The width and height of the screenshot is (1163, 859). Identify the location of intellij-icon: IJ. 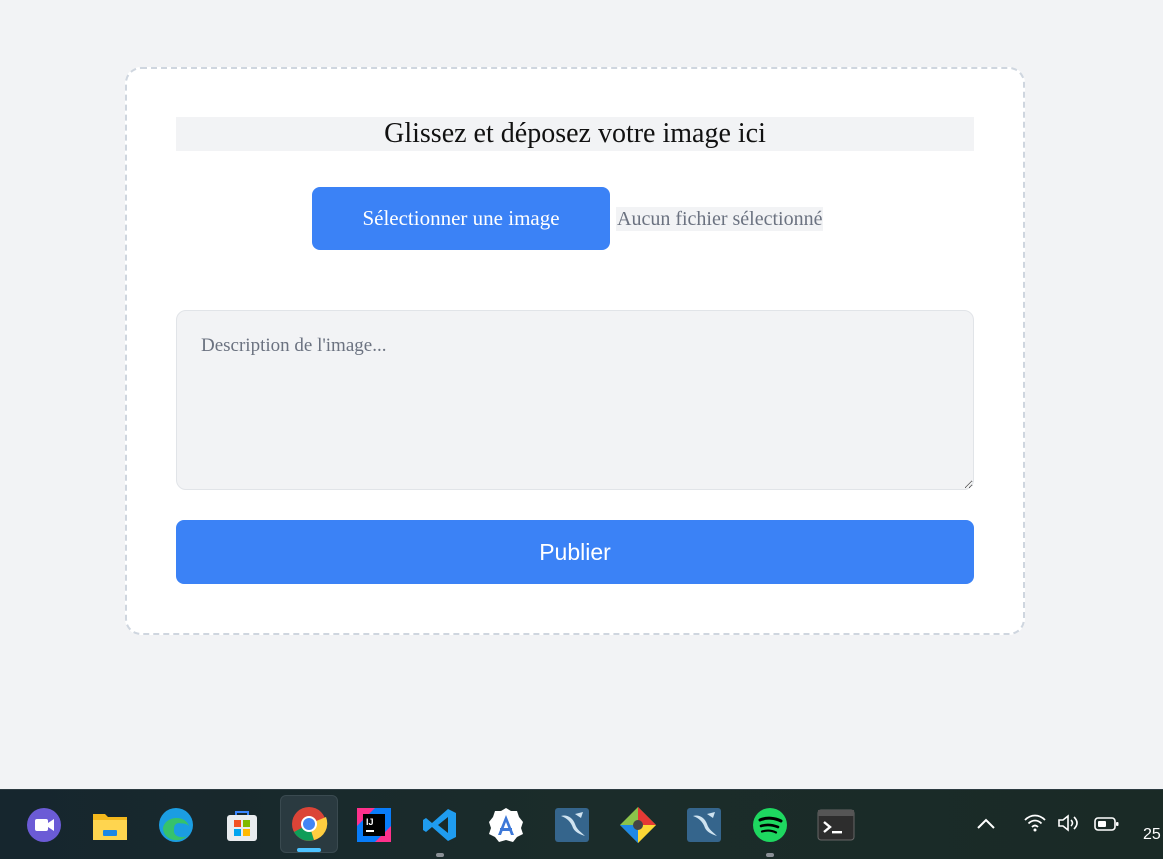
(374, 825).